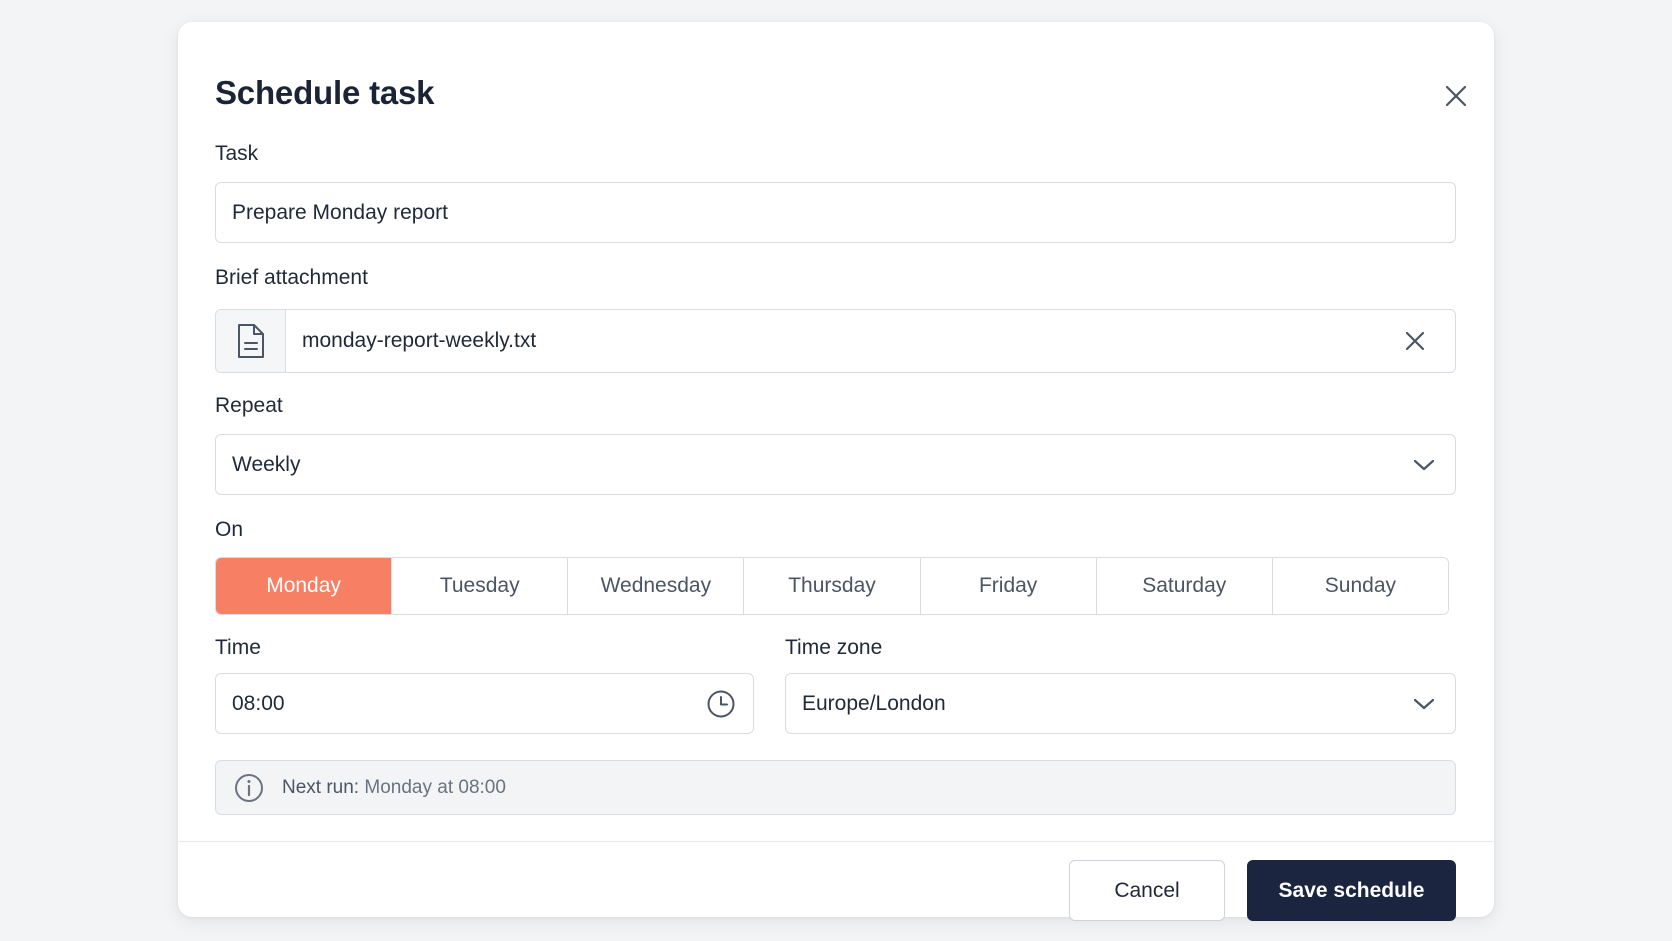 Image resolution: width=1672 pixels, height=941 pixels. Describe the element at coordinates (237, 153) in the screenshot. I see `task-label: Task` at that location.